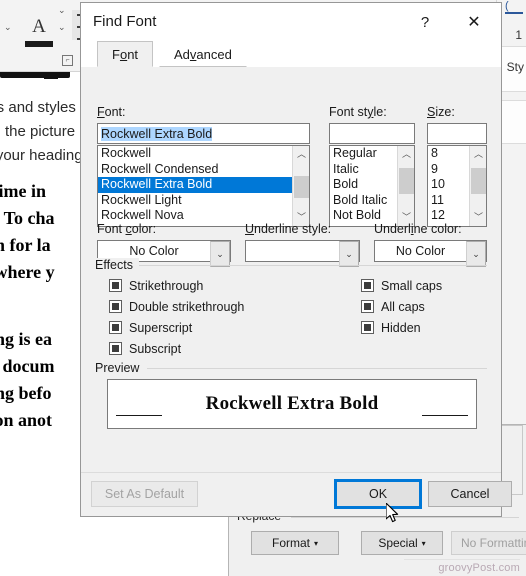  I want to click on set-as-default-label: Set As Default, so click(144, 494).